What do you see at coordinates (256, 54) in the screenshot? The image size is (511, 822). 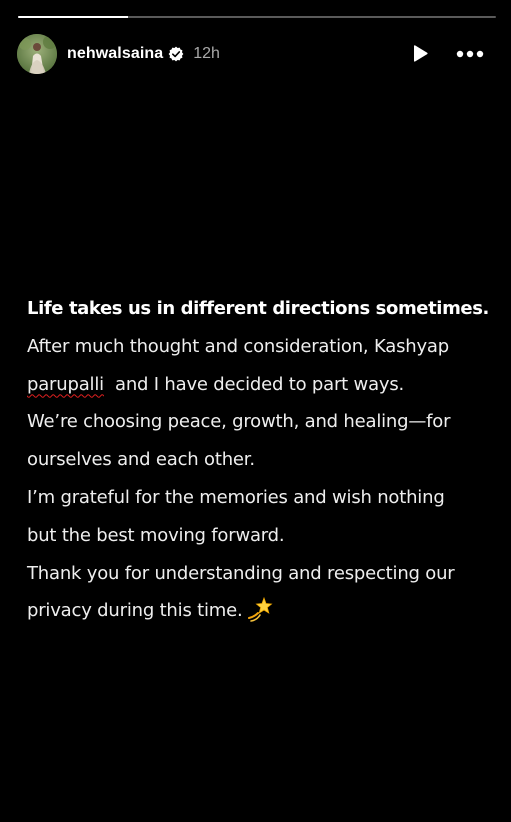 I see `story-header: nehwalsaina 12h` at bounding box center [256, 54].